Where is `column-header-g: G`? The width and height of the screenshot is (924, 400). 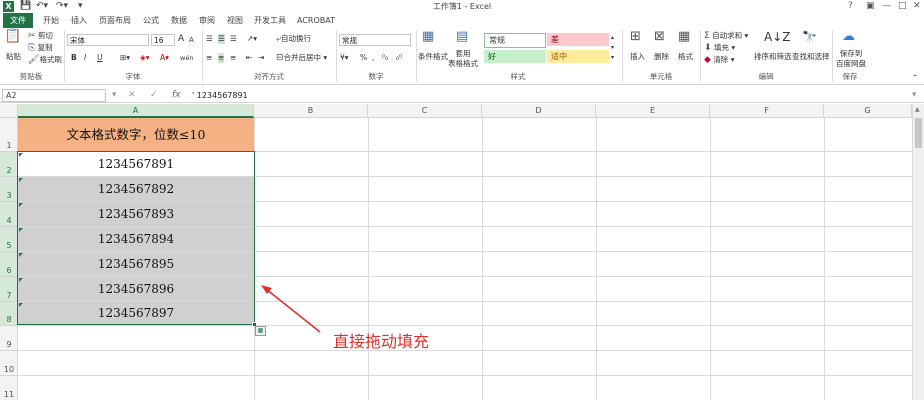 column-header-g: G is located at coordinates (868, 111).